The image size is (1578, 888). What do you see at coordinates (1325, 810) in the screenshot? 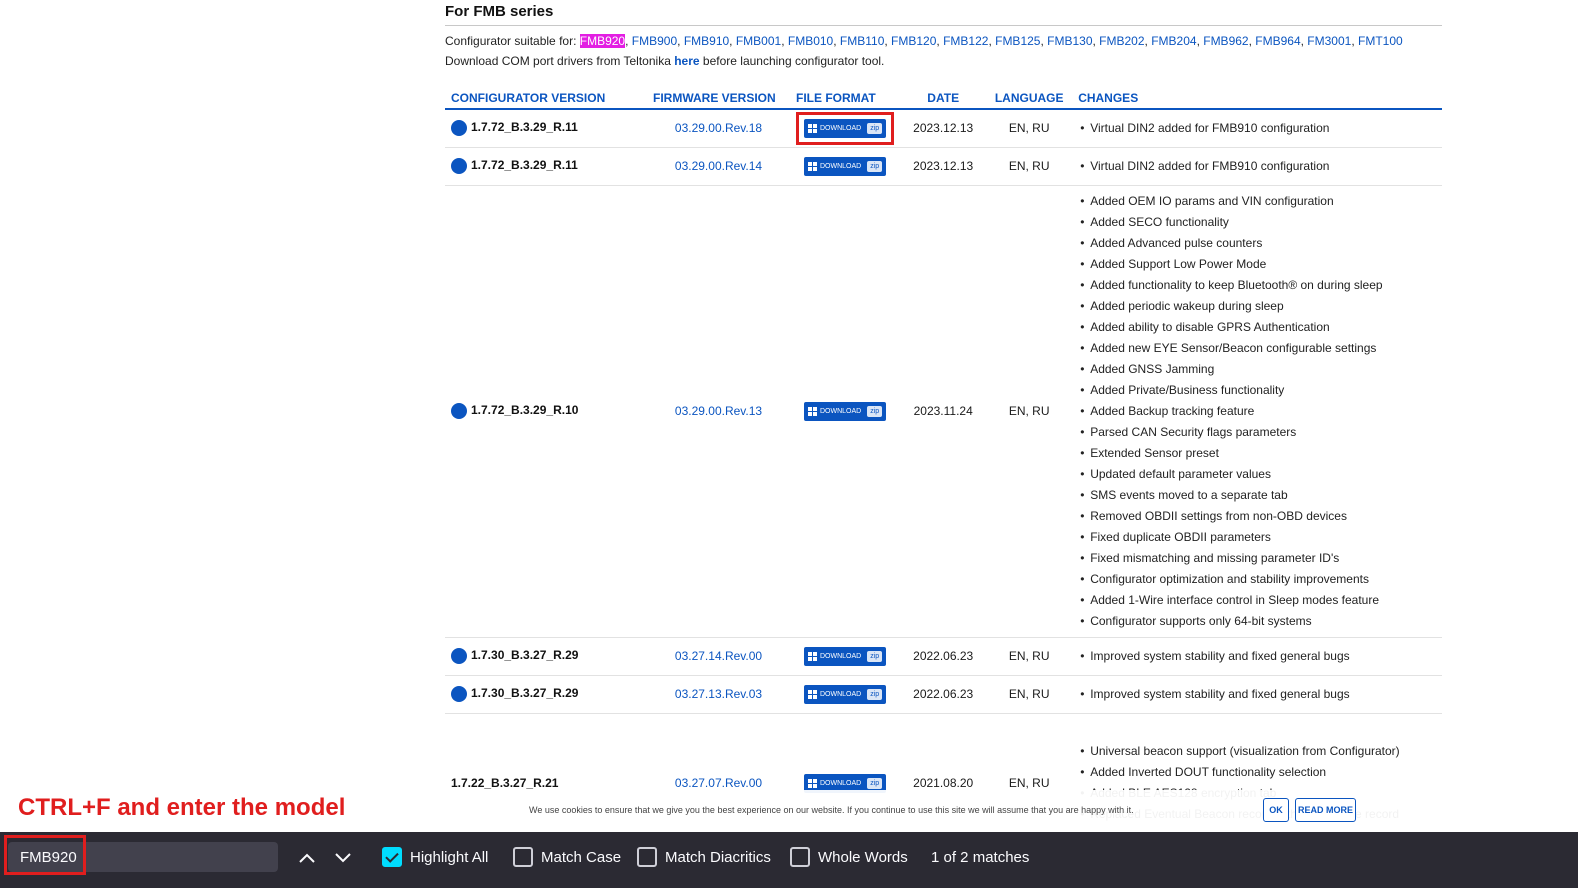
I see `cookie-read-more-button: READ MORE` at bounding box center [1325, 810].